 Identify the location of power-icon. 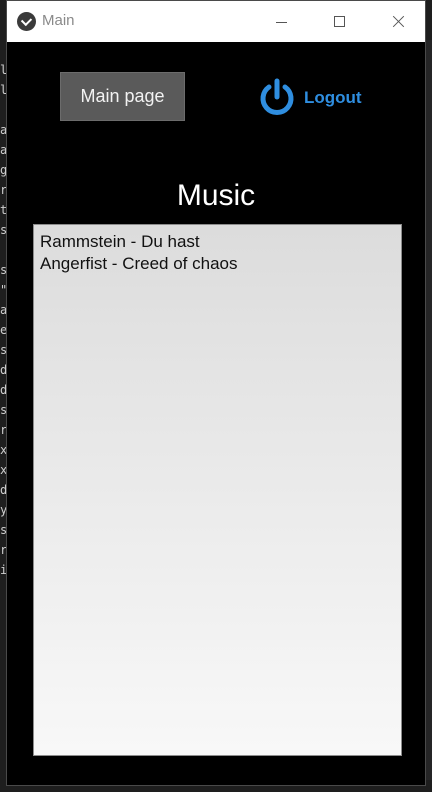
(277, 96).